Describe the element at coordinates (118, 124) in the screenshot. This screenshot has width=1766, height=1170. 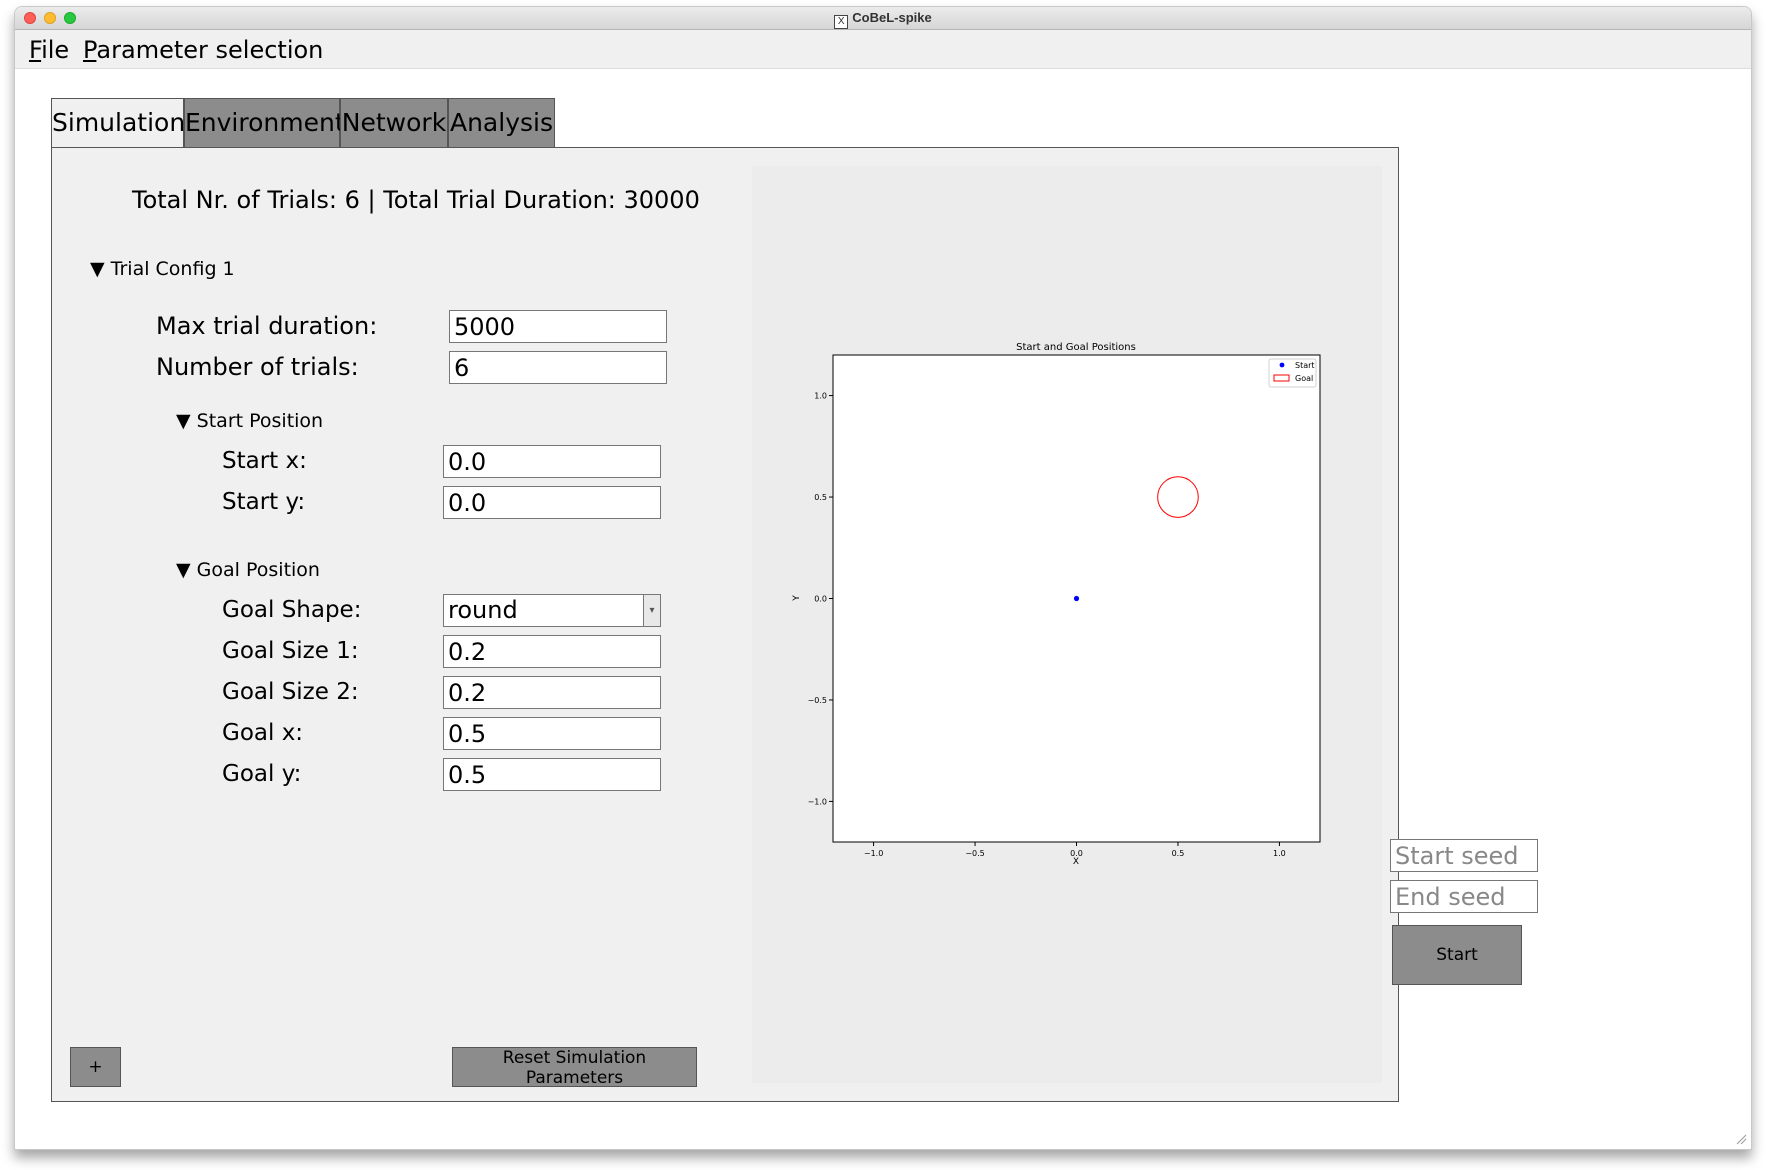
I see `tab-simulation: Simulation` at that location.